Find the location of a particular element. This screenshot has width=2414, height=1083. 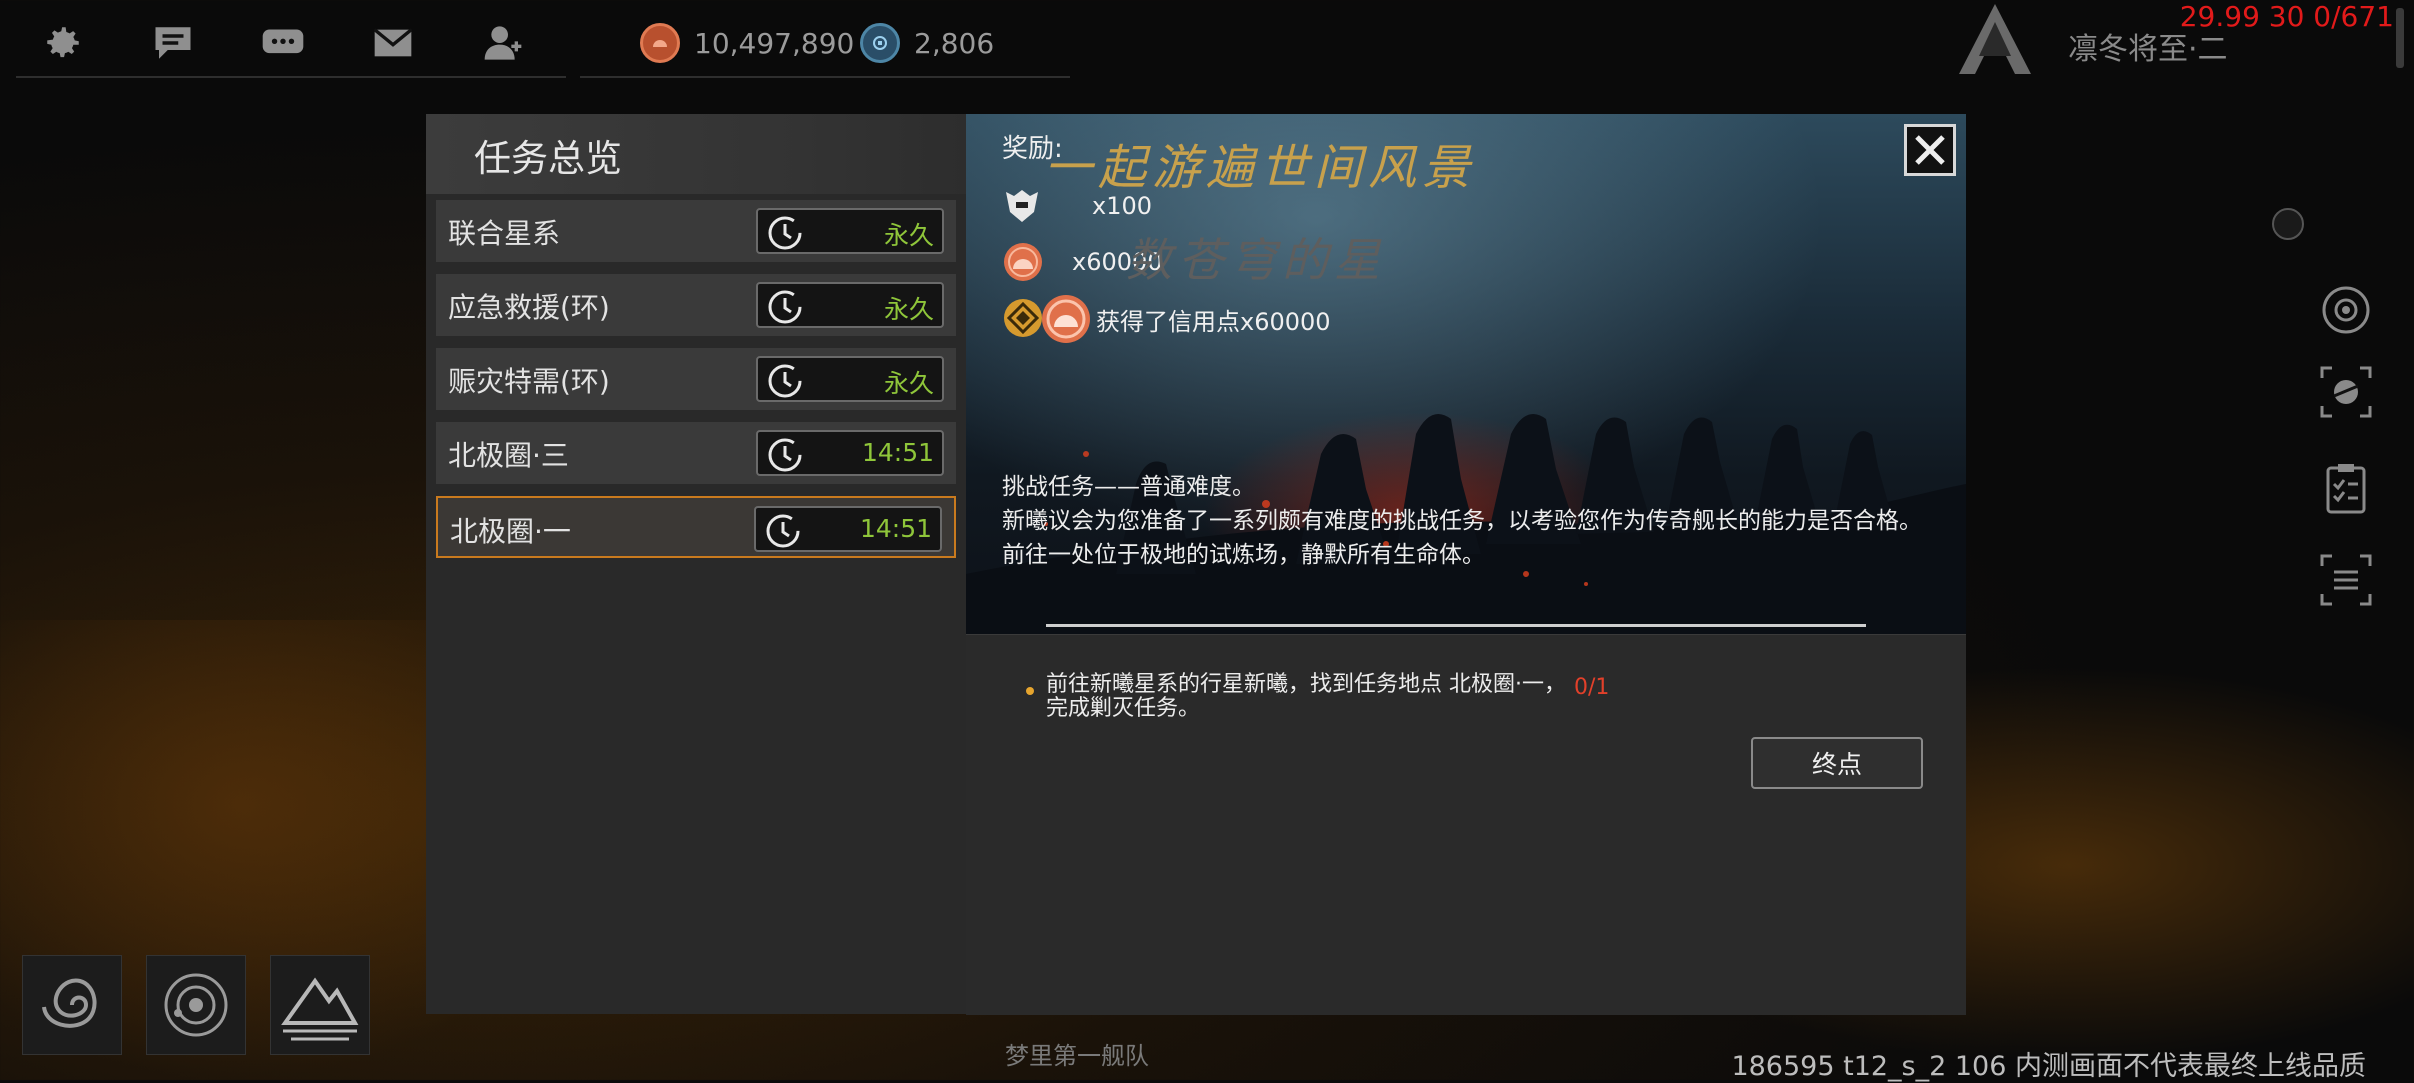

faction-logo-icon is located at coordinates (1995, 39).